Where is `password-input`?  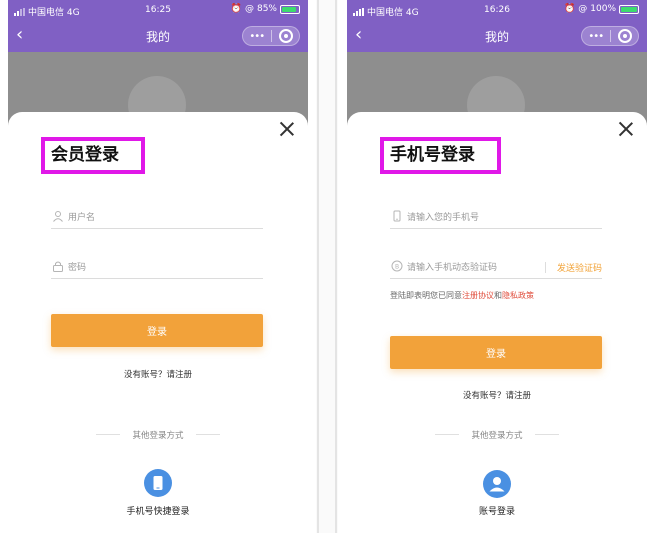 password-input is located at coordinates (138, 268).